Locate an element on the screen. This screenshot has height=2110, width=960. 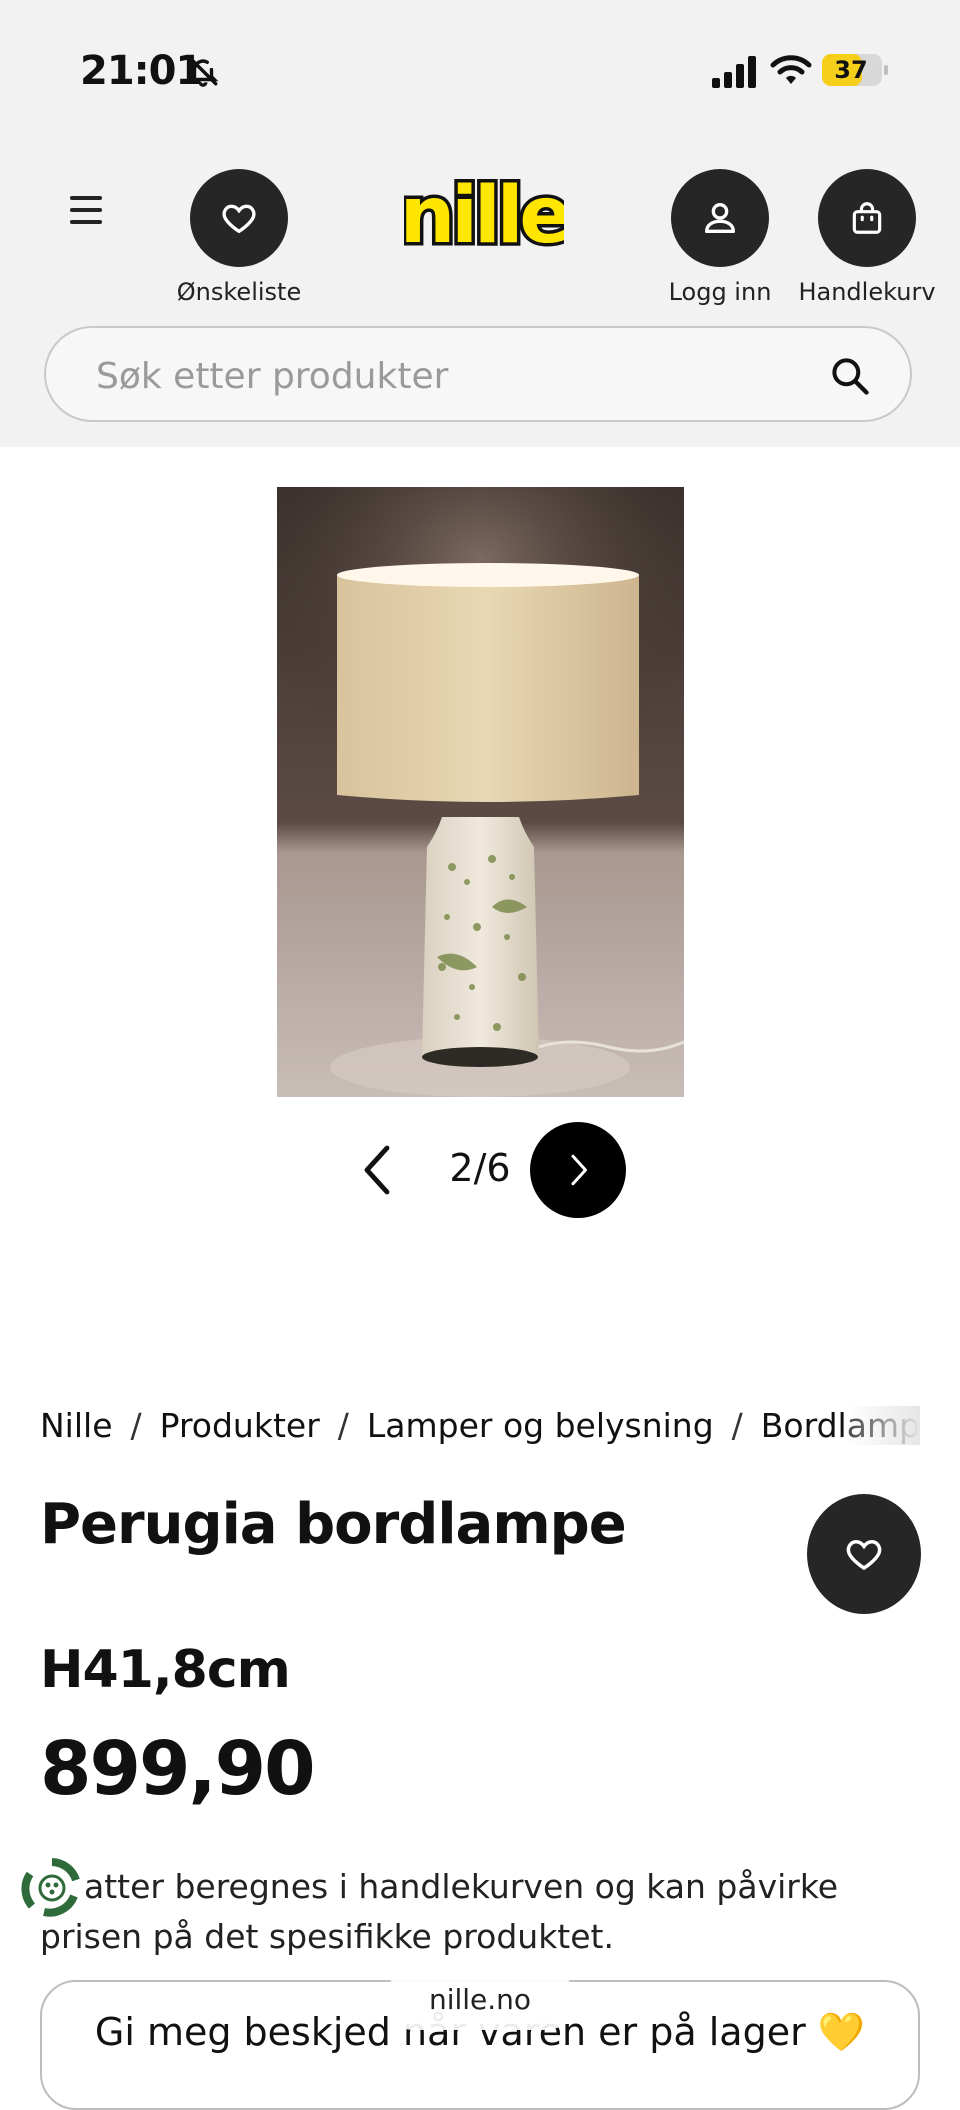
chevron-right-icon is located at coordinates (579, 1170).